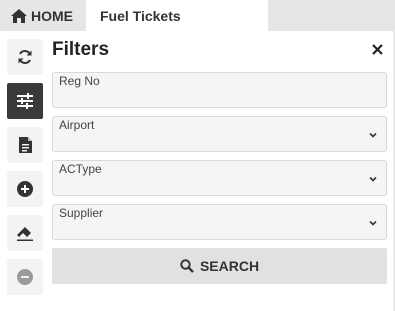 The height and width of the screenshot is (311, 395). I want to click on supplier-select: Supplier, so click(219, 222).